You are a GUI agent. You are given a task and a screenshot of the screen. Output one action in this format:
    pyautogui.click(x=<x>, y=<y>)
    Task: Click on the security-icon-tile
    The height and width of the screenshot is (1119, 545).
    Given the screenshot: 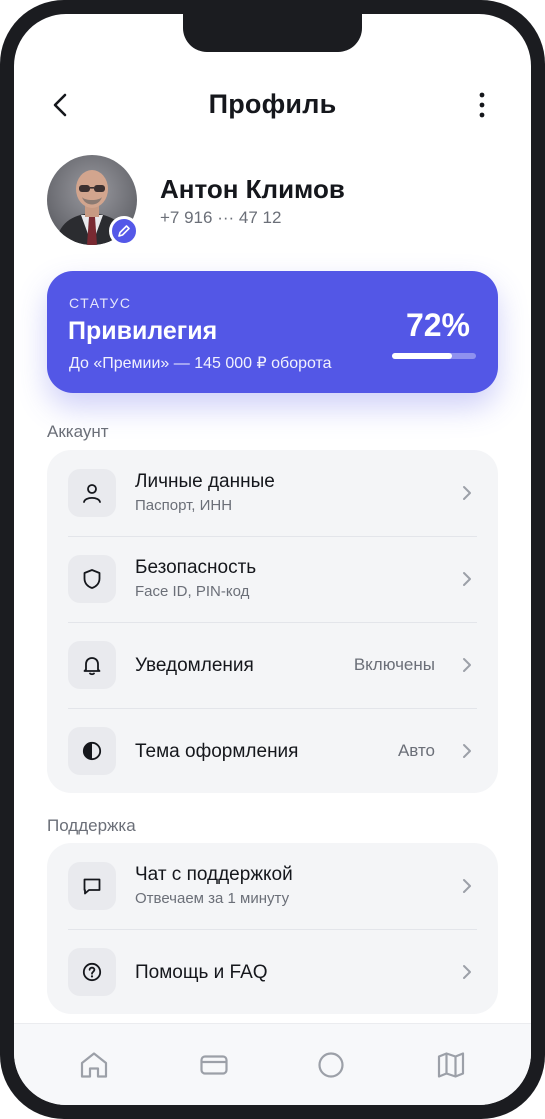 What is the action you would take?
    pyautogui.click(x=92, y=579)
    